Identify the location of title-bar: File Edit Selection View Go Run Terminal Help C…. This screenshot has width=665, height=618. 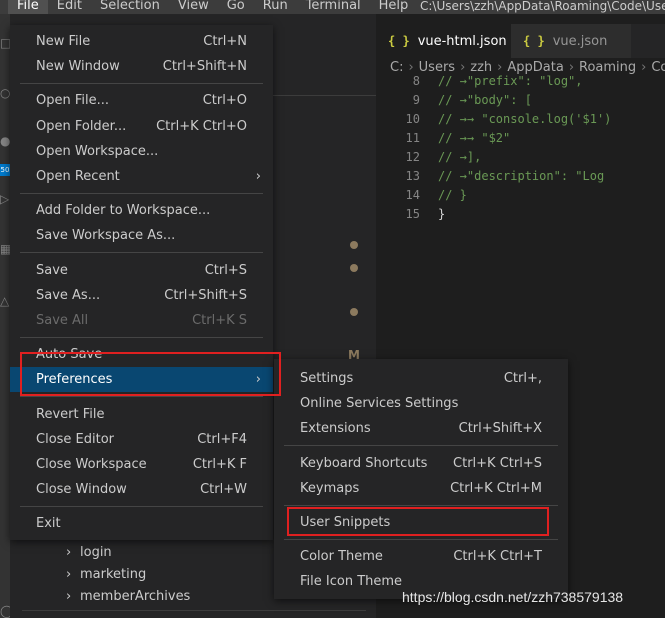
(332, 7).